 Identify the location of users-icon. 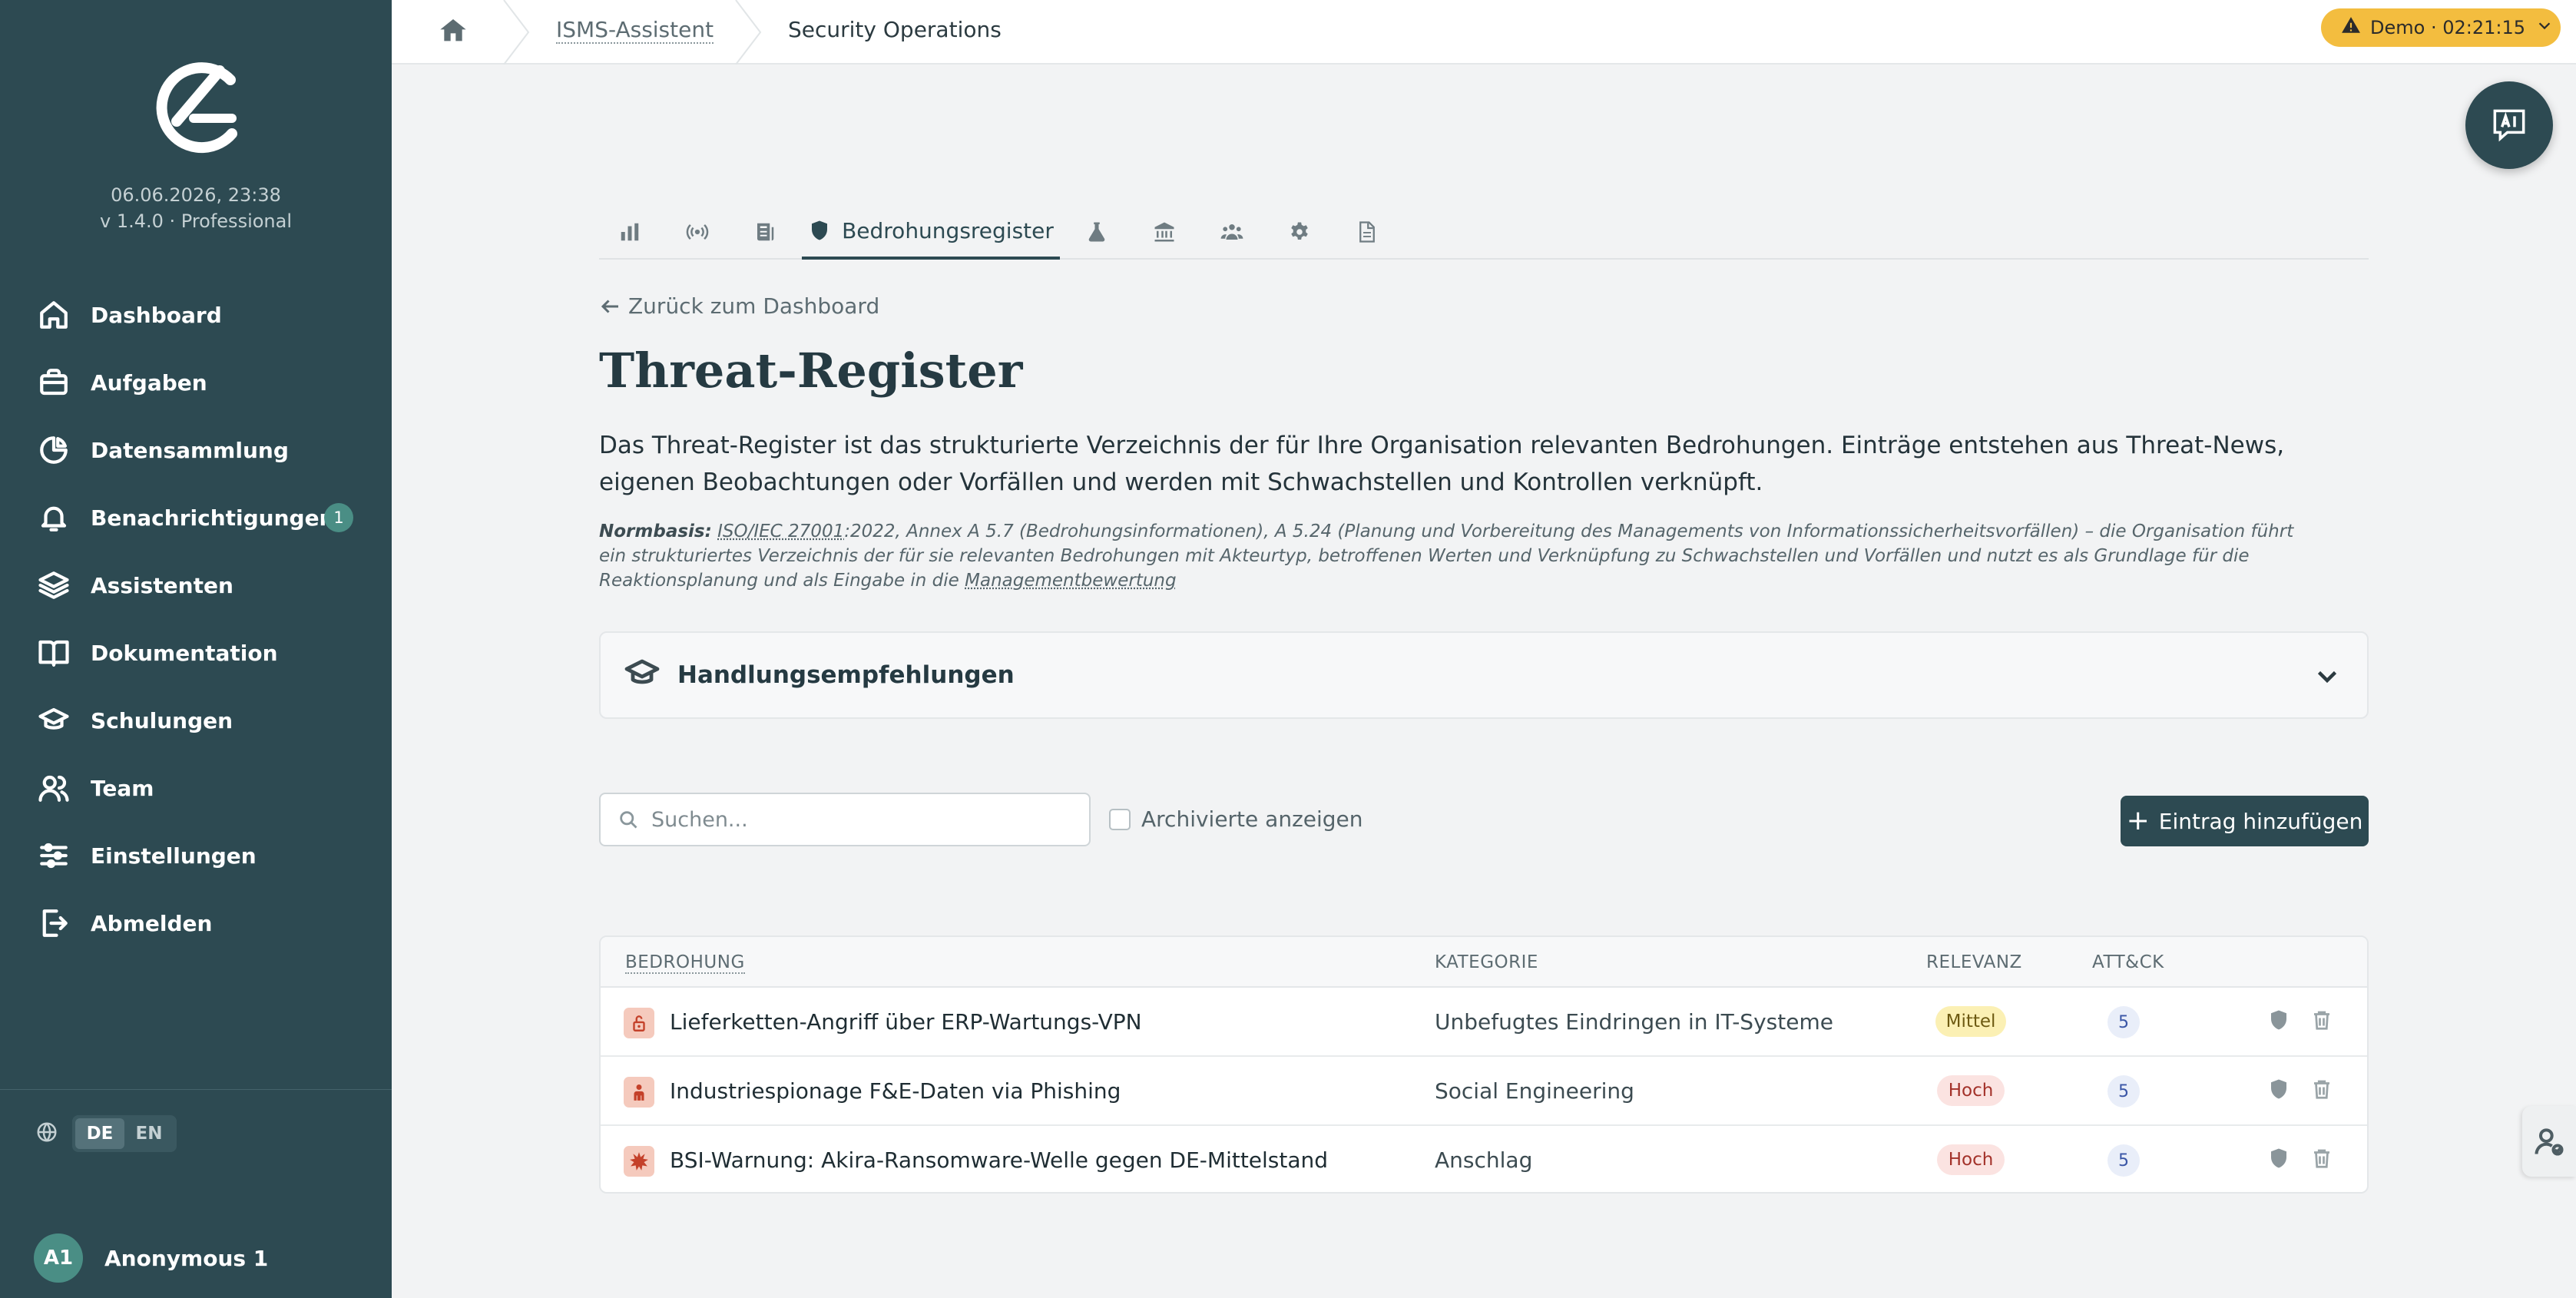
(54, 788).